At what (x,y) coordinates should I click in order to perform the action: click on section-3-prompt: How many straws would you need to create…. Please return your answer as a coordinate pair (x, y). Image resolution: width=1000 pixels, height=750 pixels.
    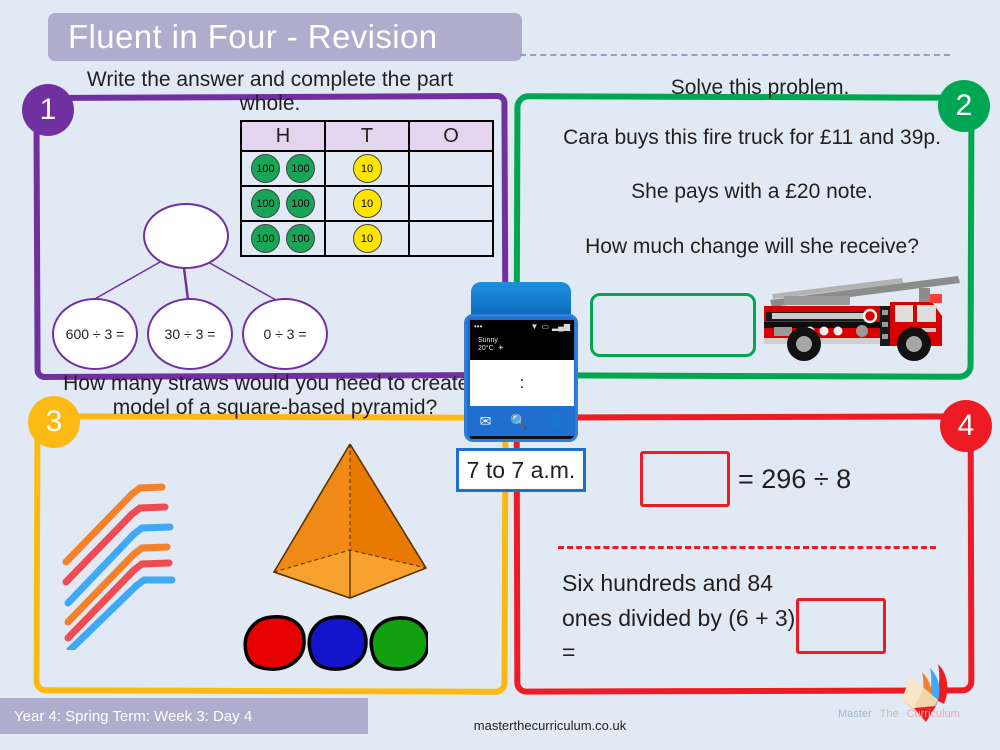
    Looking at the image, I should click on (275, 396).